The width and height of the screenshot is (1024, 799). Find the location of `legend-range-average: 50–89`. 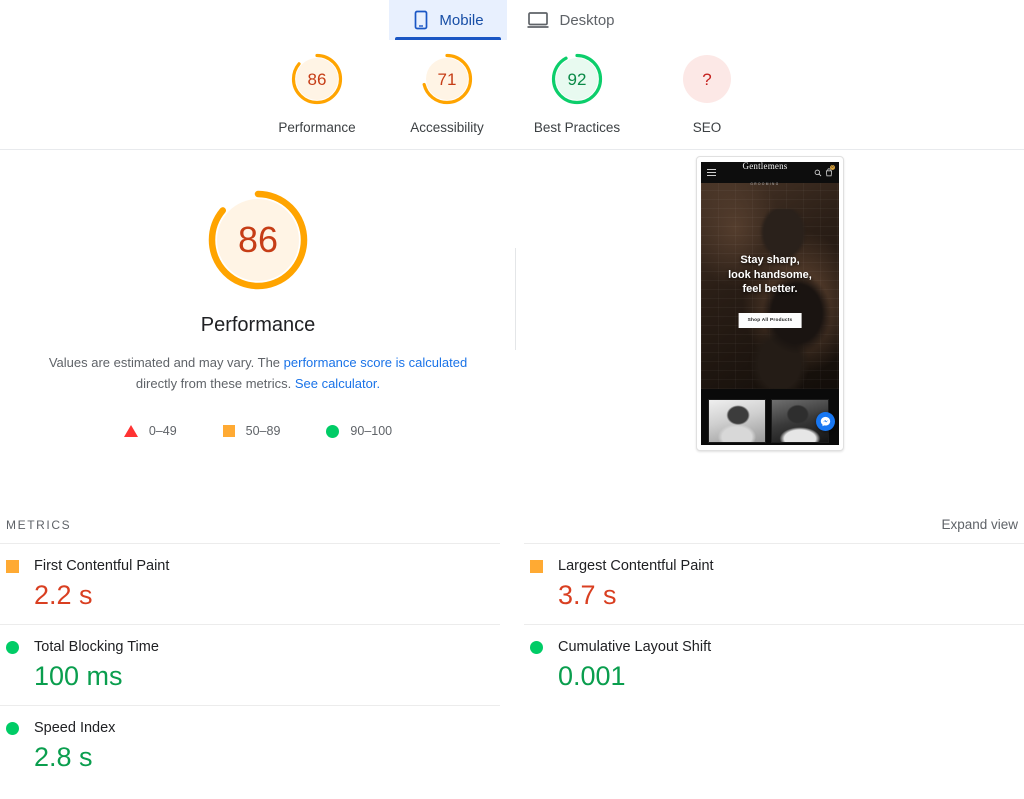

legend-range-average: 50–89 is located at coordinates (263, 431).